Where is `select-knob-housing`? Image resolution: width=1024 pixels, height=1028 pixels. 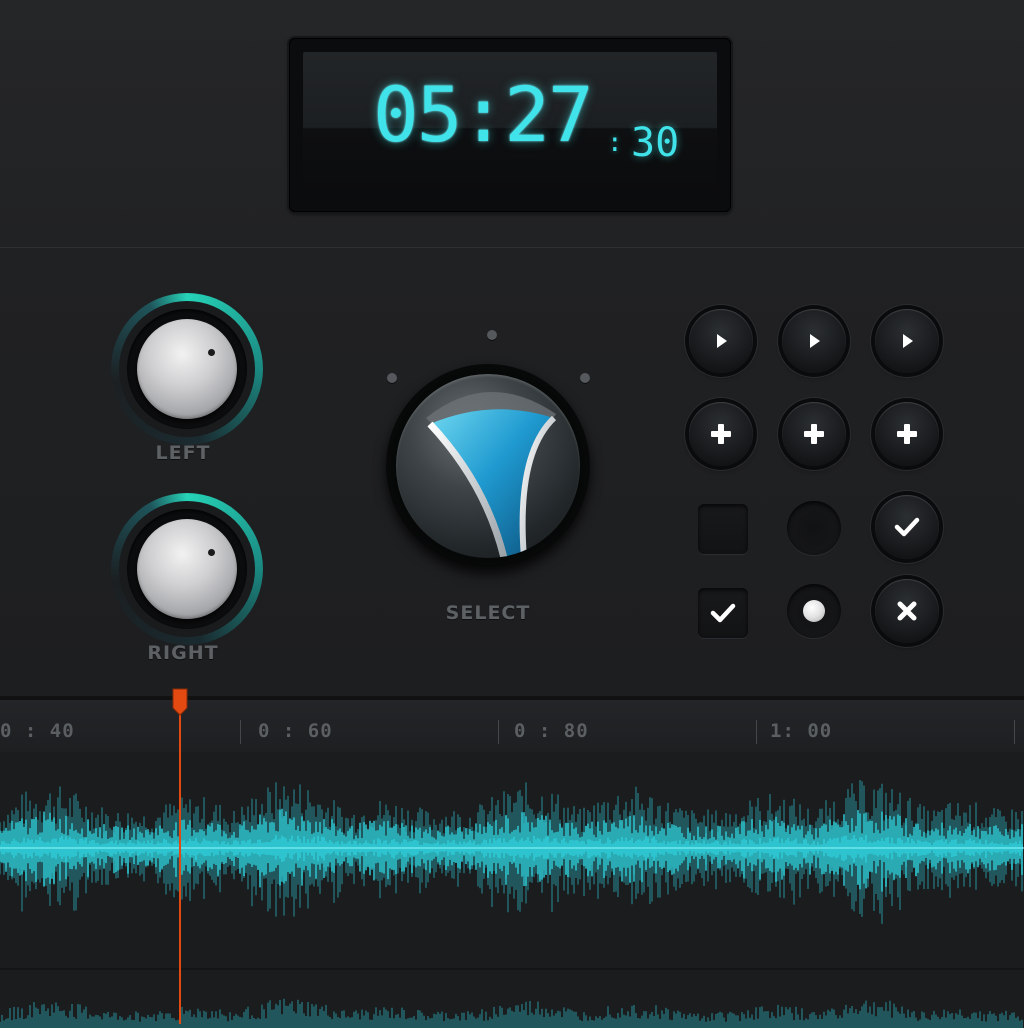
select-knob-housing is located at coordinates (488, 466).